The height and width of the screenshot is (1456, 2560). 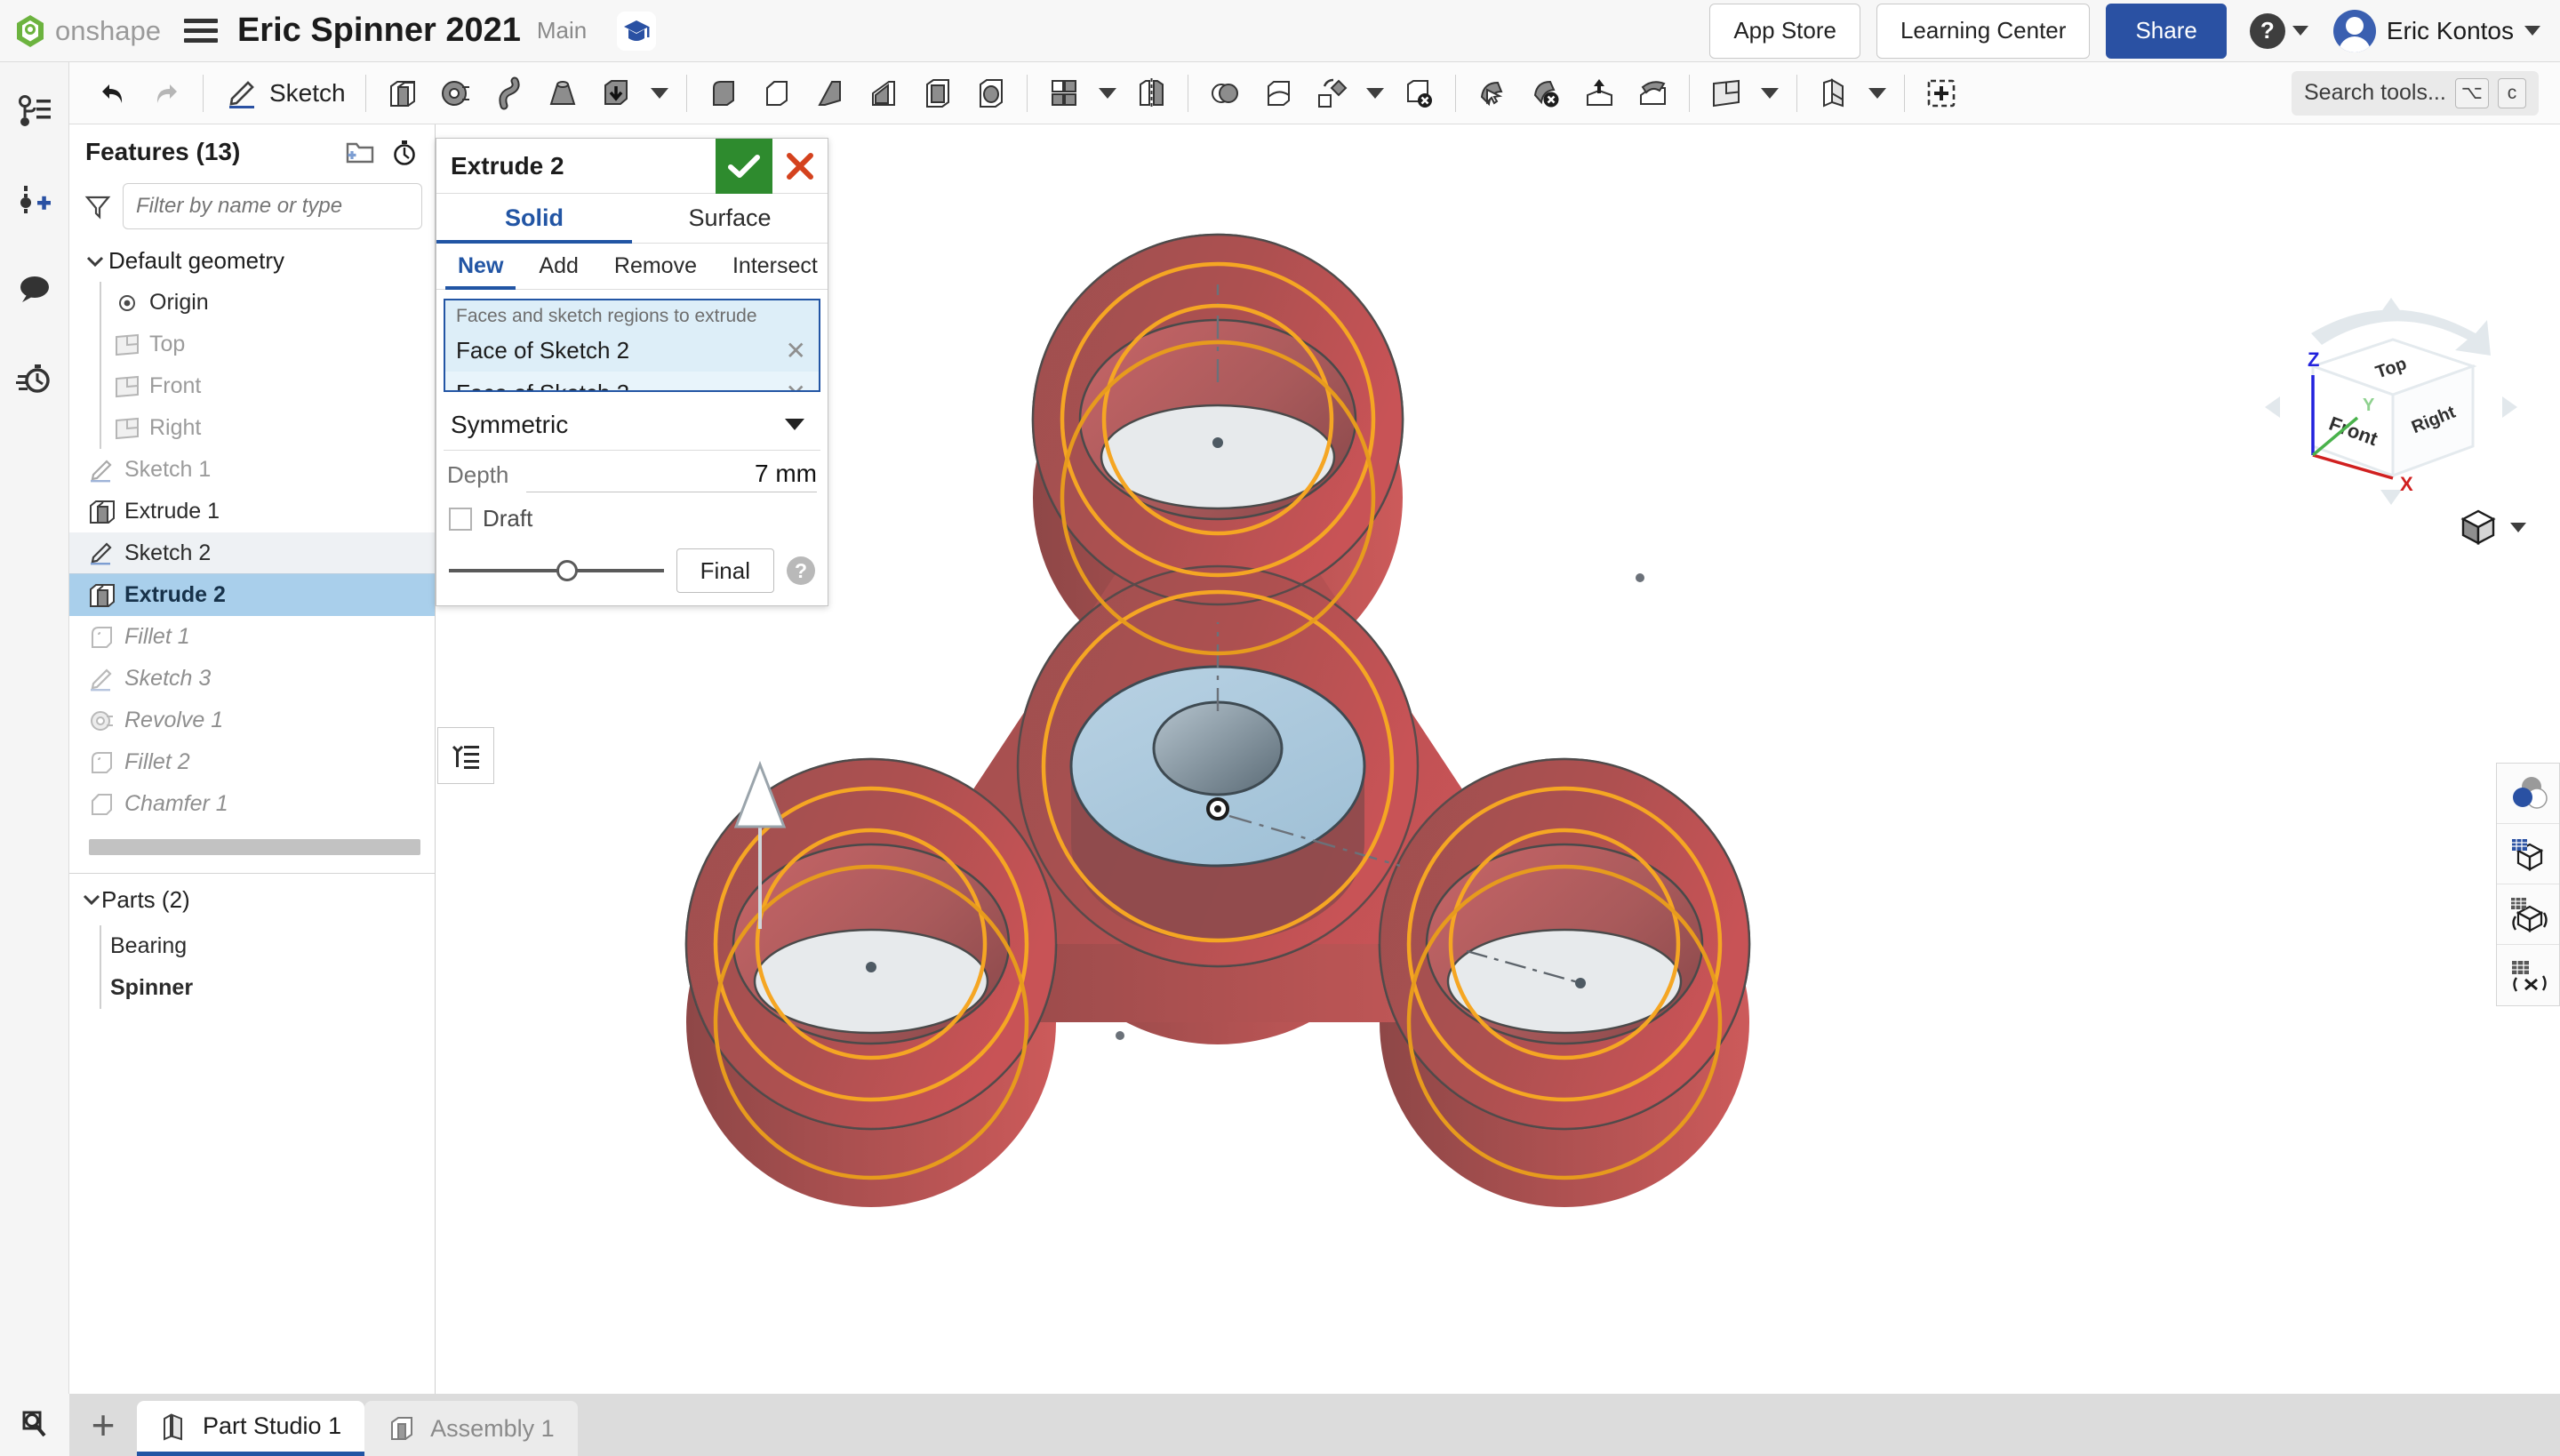 I want to click on tree-item-right-plane: Right, so click(x=252, y=428).